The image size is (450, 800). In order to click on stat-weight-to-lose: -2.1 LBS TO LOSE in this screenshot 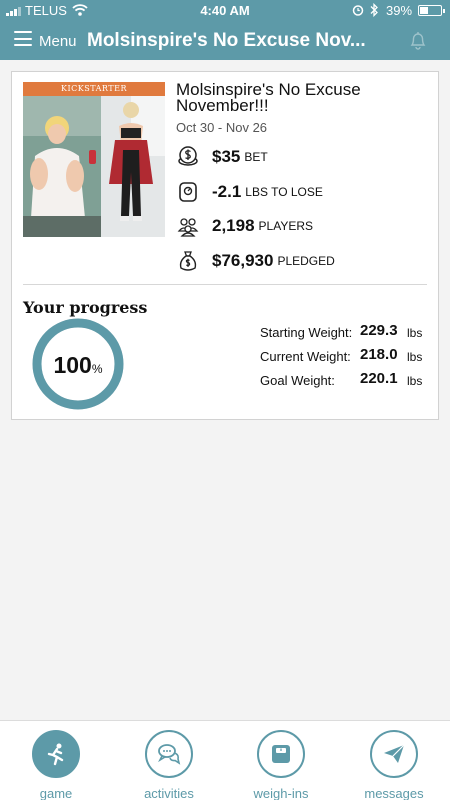, I will do `click(249, 192)`.